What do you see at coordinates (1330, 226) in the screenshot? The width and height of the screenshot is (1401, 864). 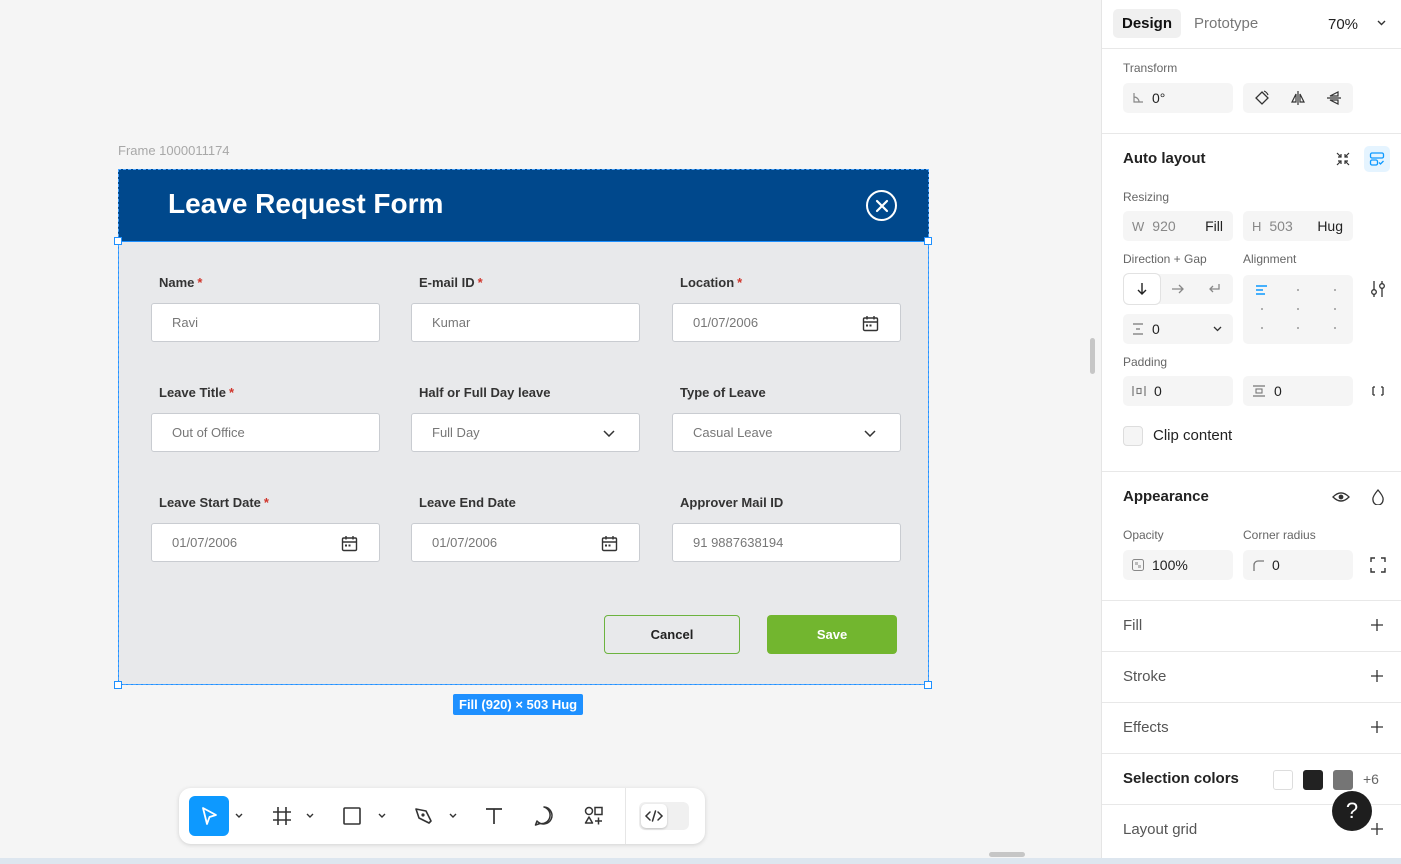 I see `height-mode: Hug` at bounding box center [1330, 226].